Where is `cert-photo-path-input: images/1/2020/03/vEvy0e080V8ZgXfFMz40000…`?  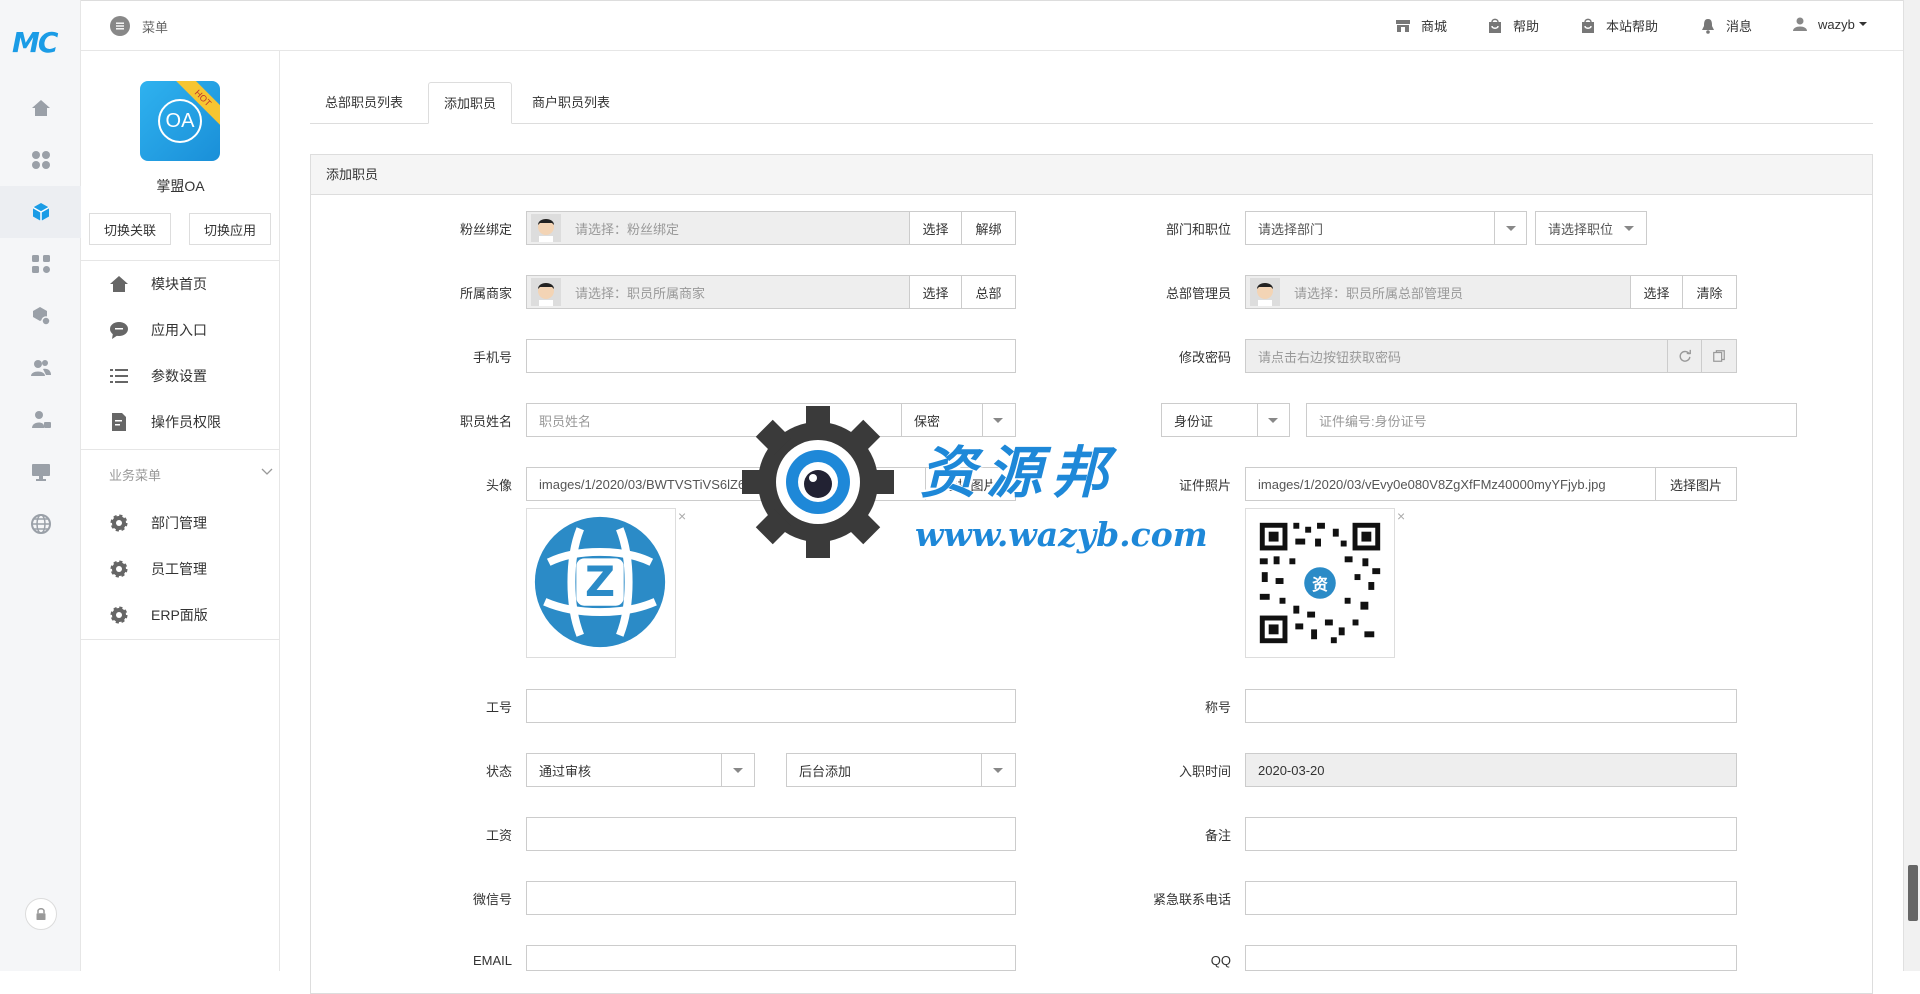 cert-photo-path-input: images/1/2020/03/vEvy0e080V8ZgXfFMz40000… is located at coordinates (1450, 484).